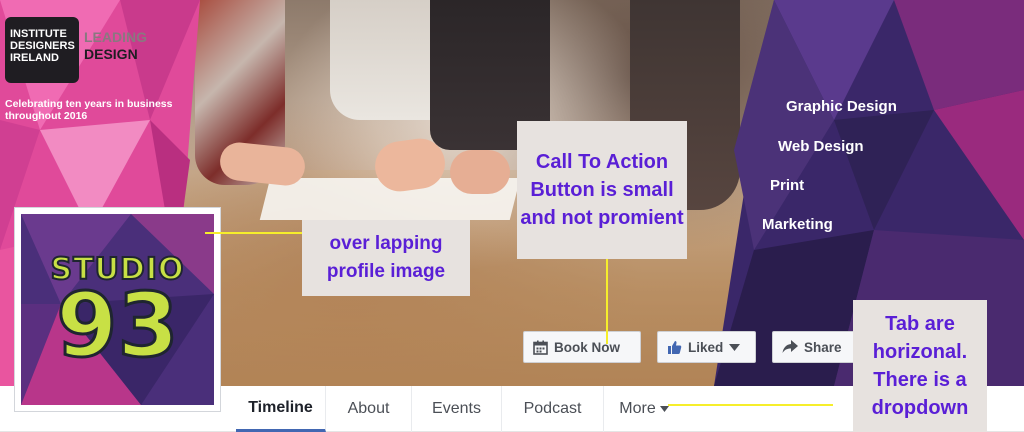  Describe the element at coordinates (637, 408) in the screenshot. I see `tab-label: More` at that location.